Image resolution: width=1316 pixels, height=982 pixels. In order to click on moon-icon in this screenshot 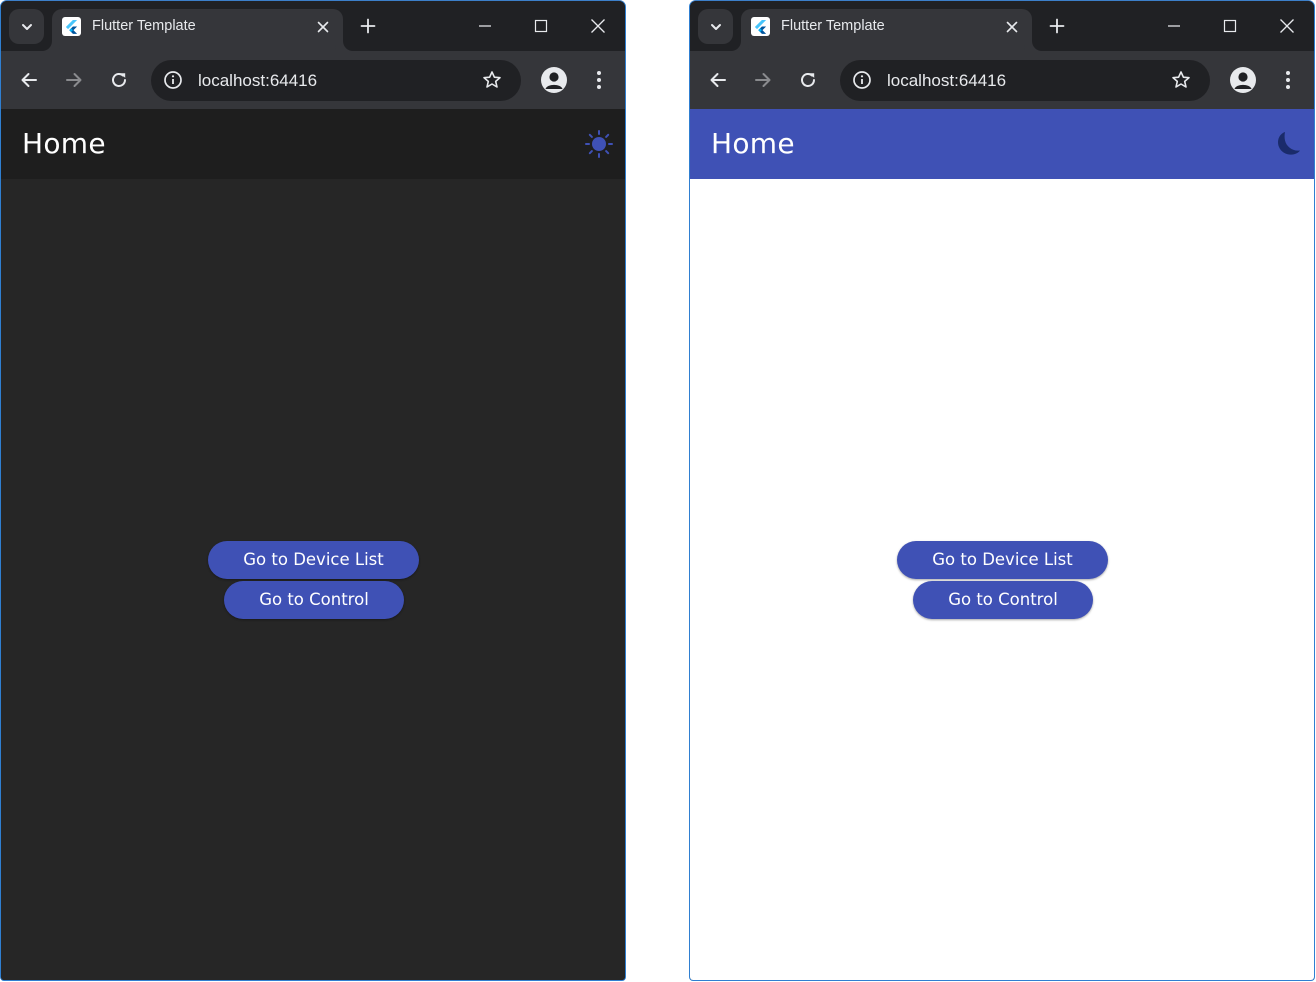, I will do `click(1289, 143)`.